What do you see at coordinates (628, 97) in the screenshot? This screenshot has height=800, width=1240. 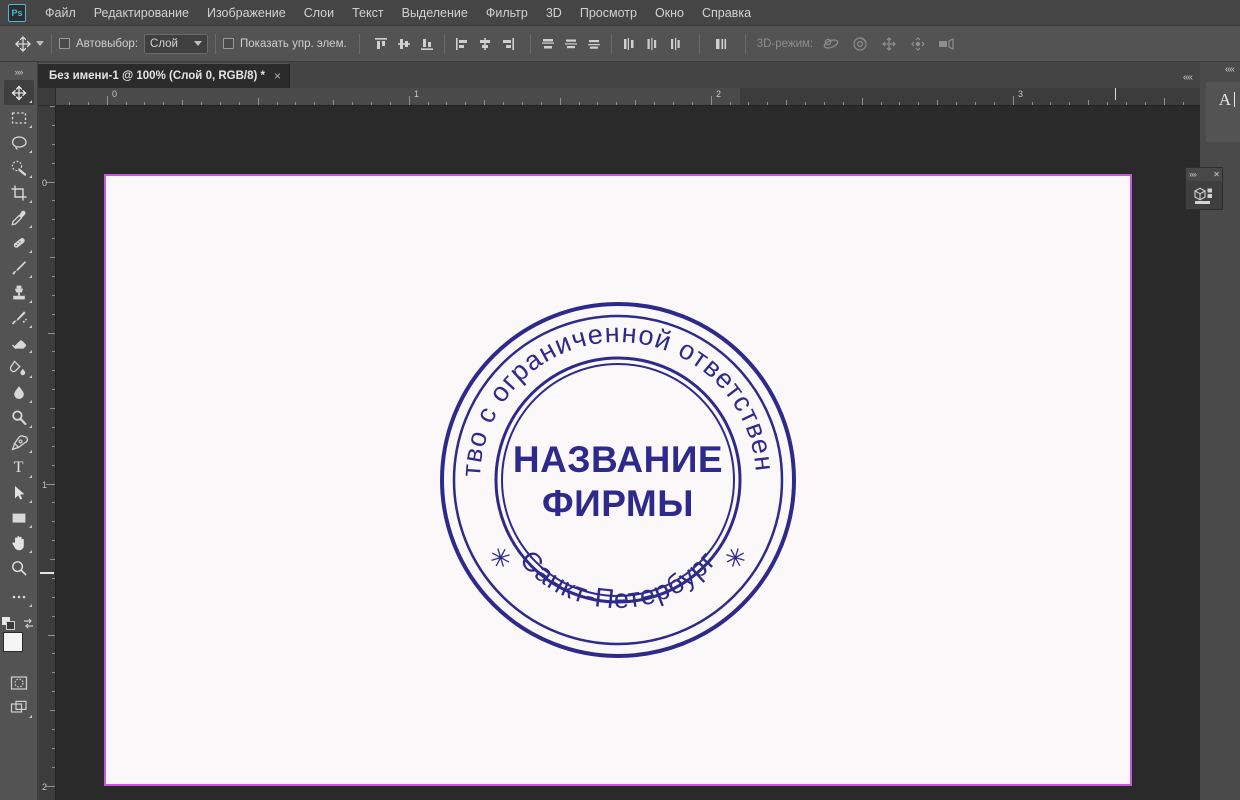 I see `horizontal-ruler: 0 1 2 3` at bounding box center [628, 97].